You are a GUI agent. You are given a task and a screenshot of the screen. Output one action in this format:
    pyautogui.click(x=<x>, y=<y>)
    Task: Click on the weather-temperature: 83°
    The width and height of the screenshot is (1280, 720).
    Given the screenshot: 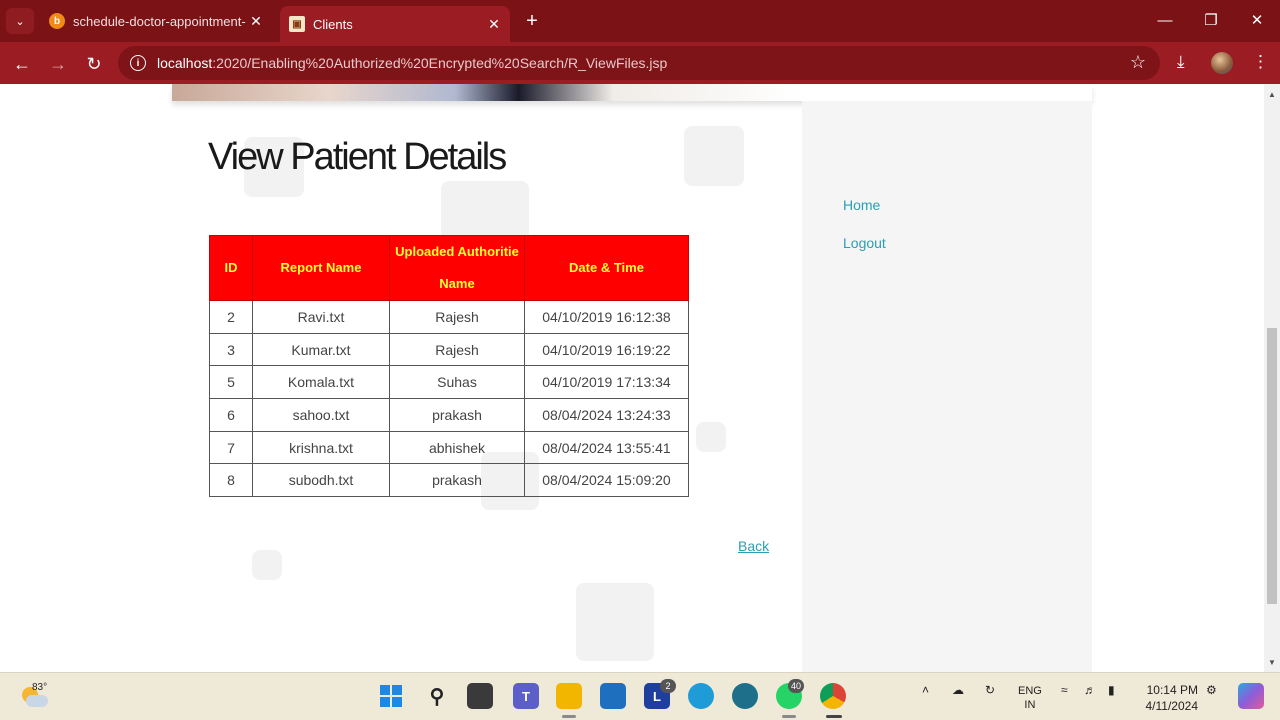 What is the action you would take?
    pyautogui.click(x=40, y=687)
    